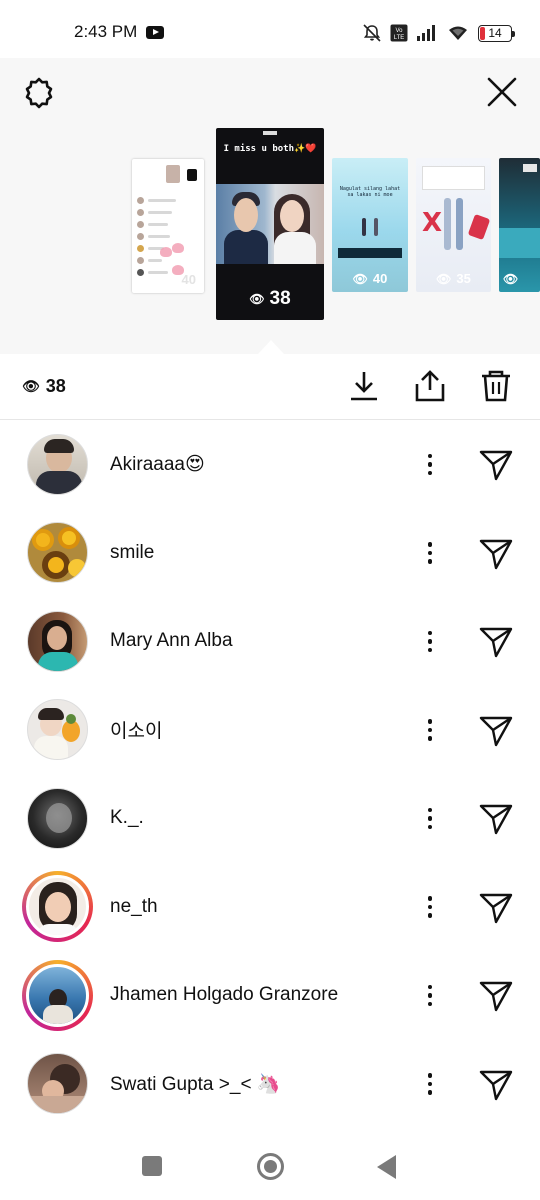 This screenshot has width=540, height=1200. What do you see at coordinates (270, 29) in the screenshot?
I see `status-bar: 2:43 PM Vo LTE 14` at bounding box center [270, 29].